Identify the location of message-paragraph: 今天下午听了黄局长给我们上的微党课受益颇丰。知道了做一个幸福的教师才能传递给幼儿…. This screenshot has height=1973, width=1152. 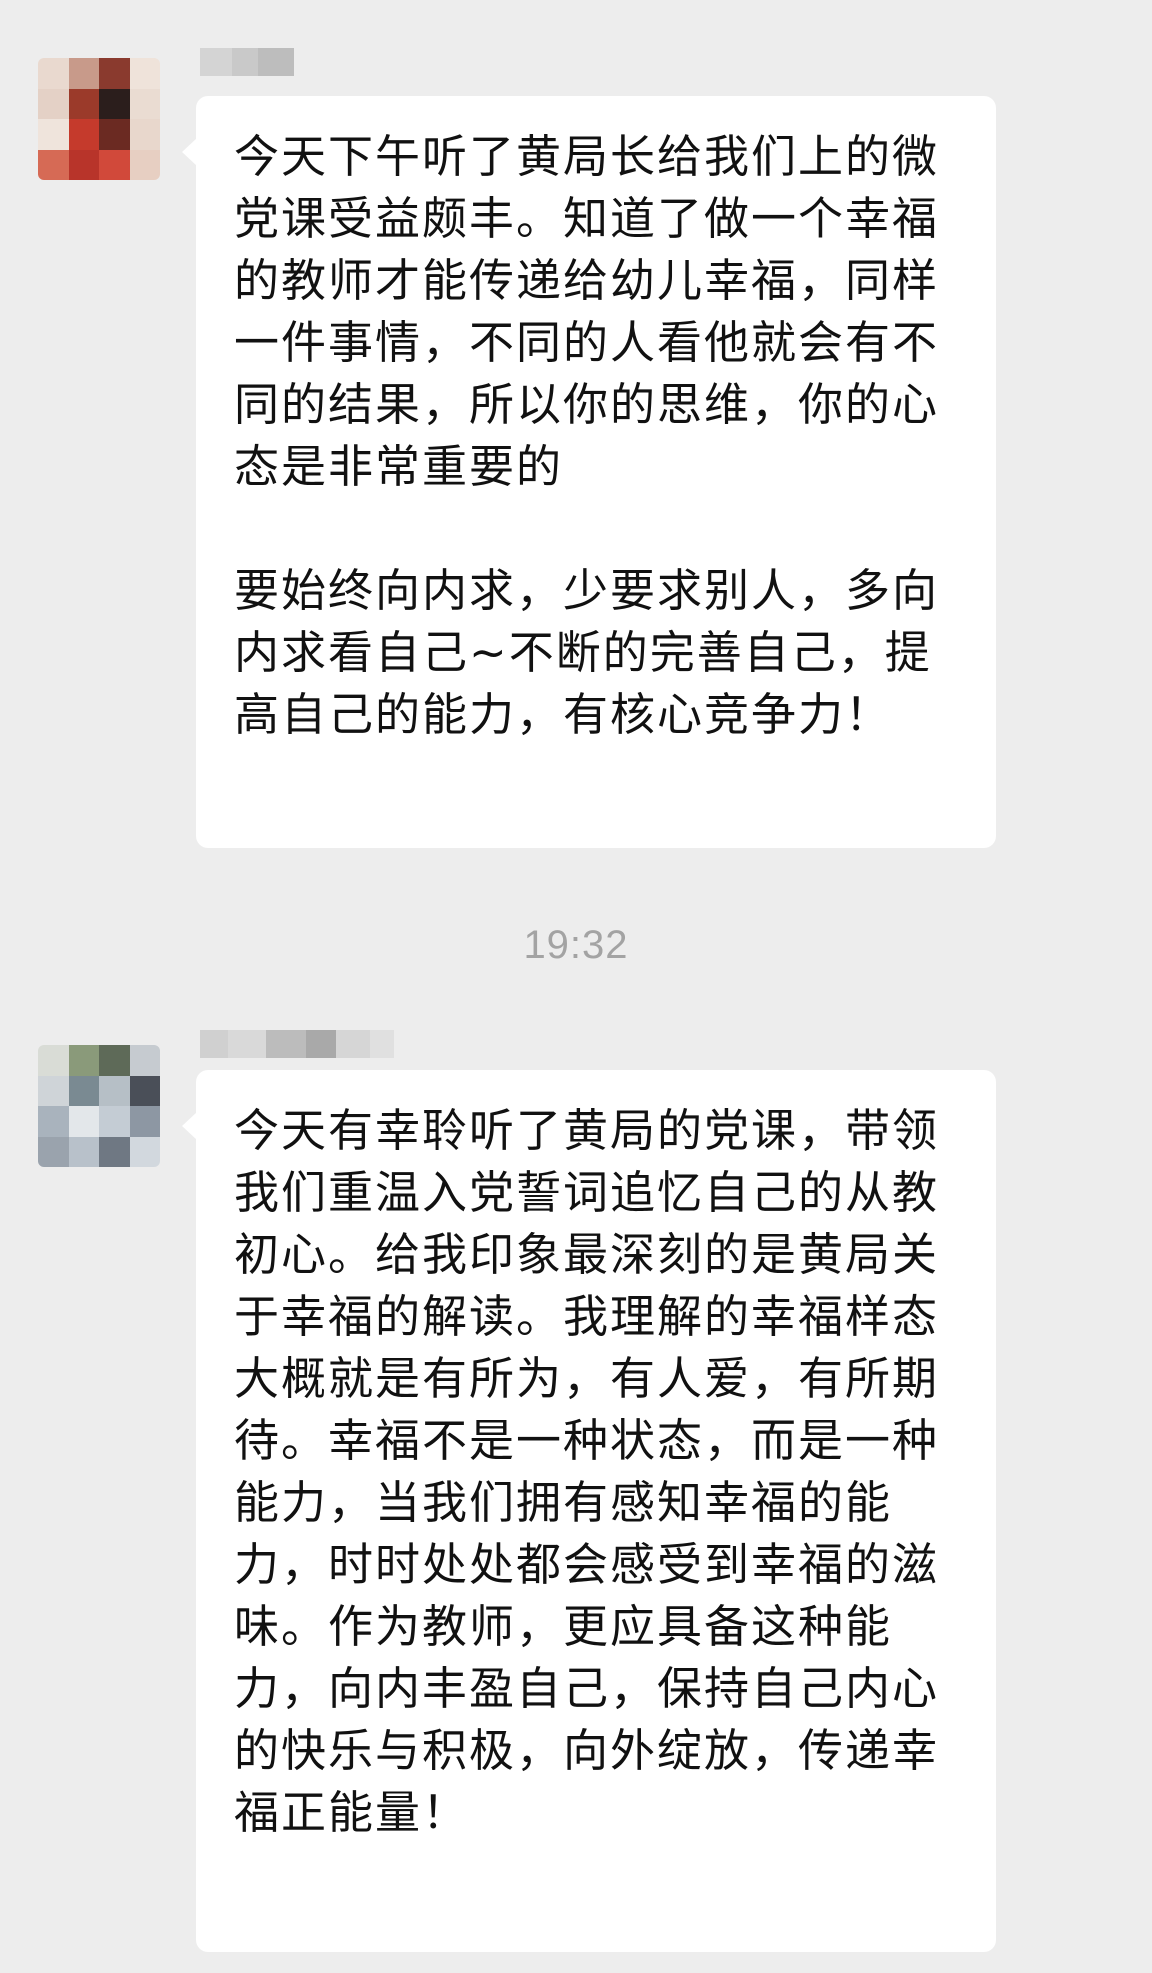
(587, 311).